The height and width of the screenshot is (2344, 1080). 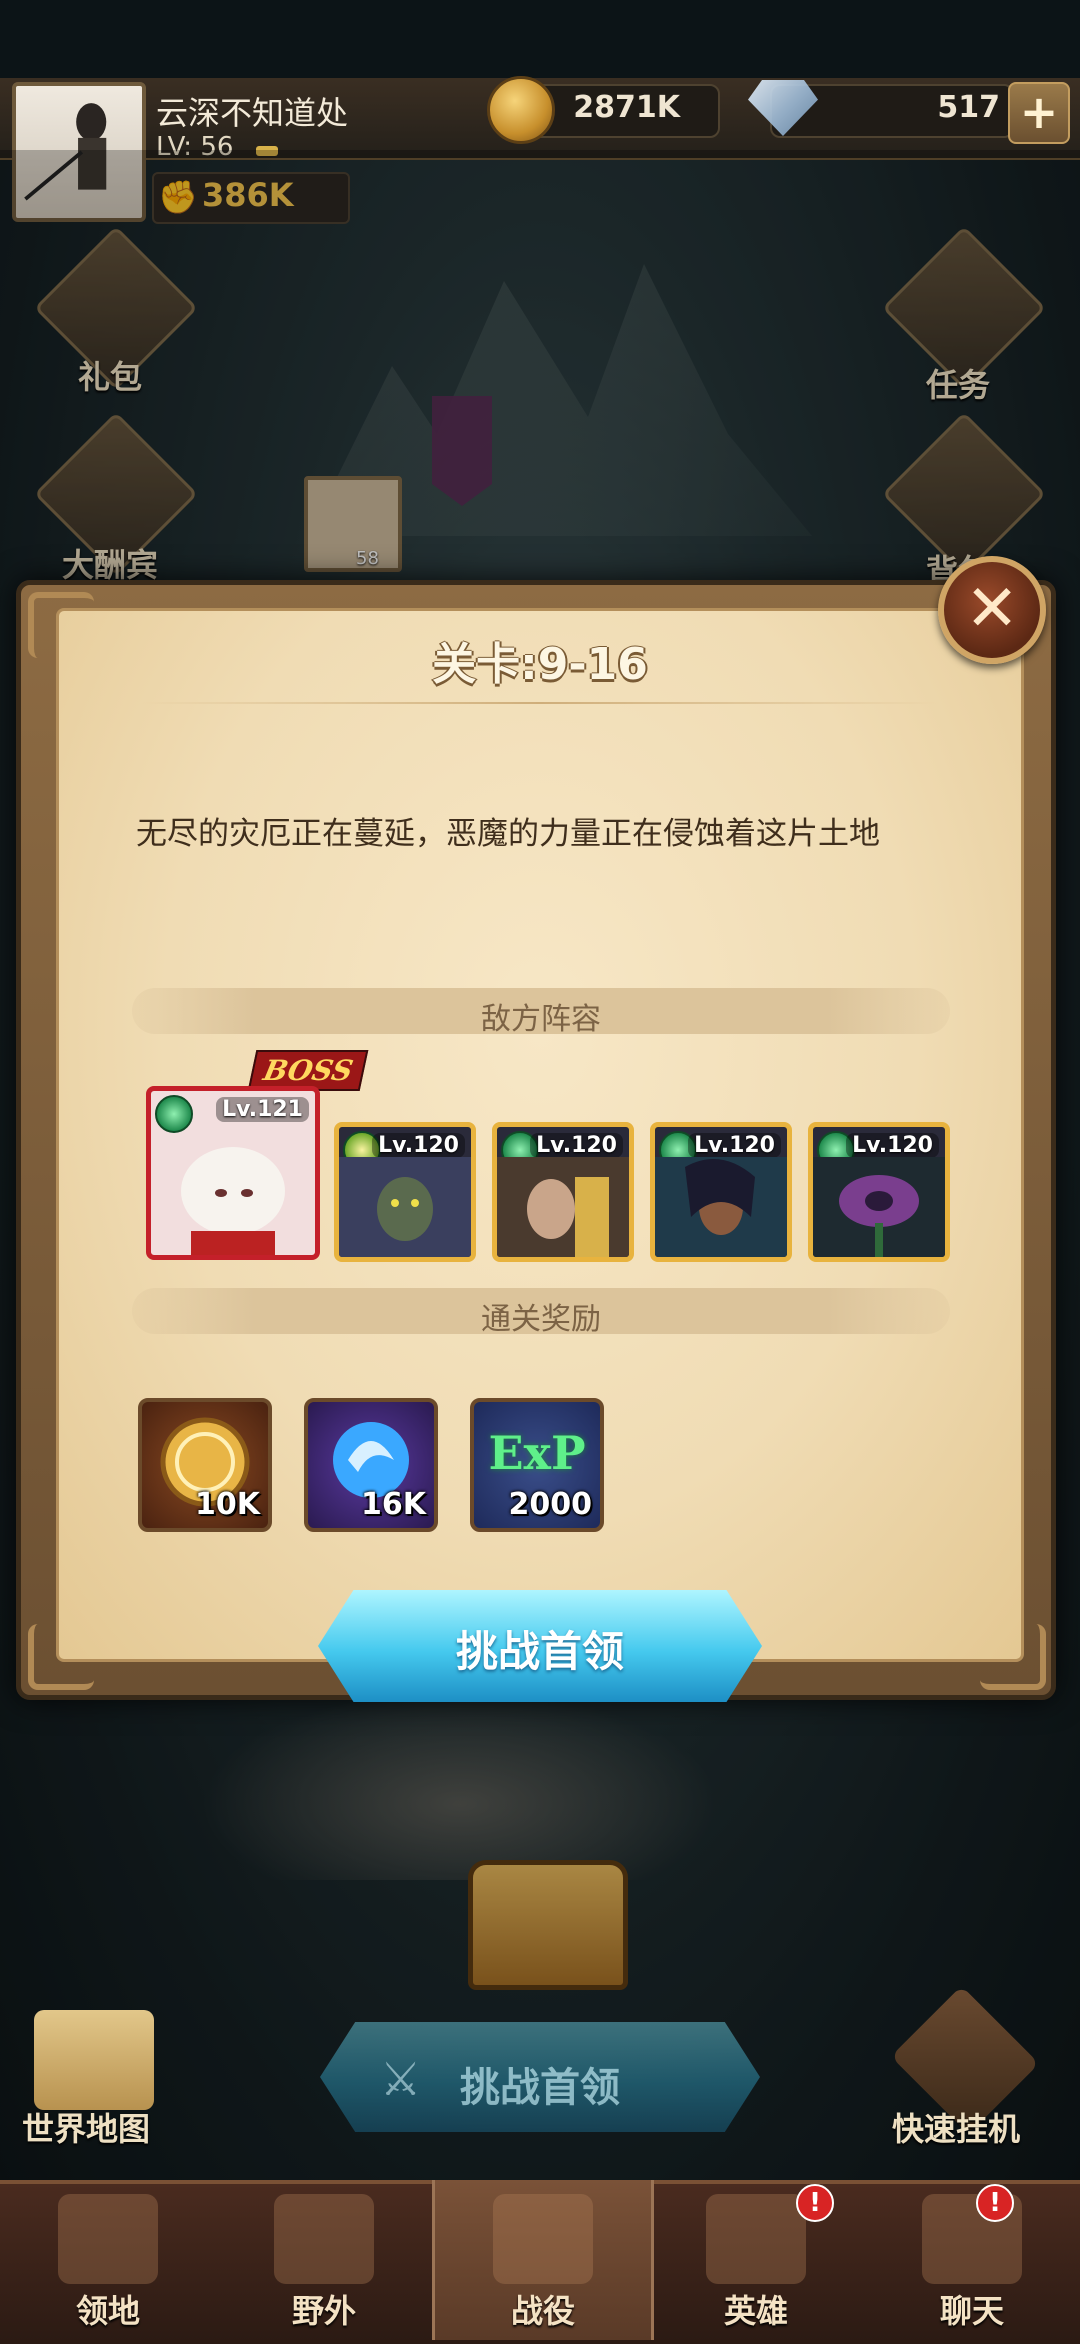 I want to click on nav-label: 野外, so click(x=323, y=2311).